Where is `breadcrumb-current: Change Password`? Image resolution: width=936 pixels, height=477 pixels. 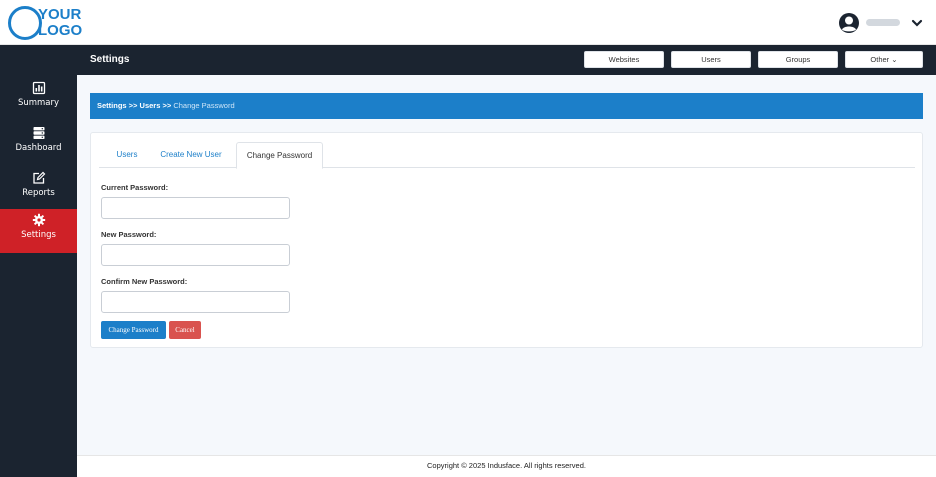 breadcrumb-current: Change Password is located at coordinates (204, 105).